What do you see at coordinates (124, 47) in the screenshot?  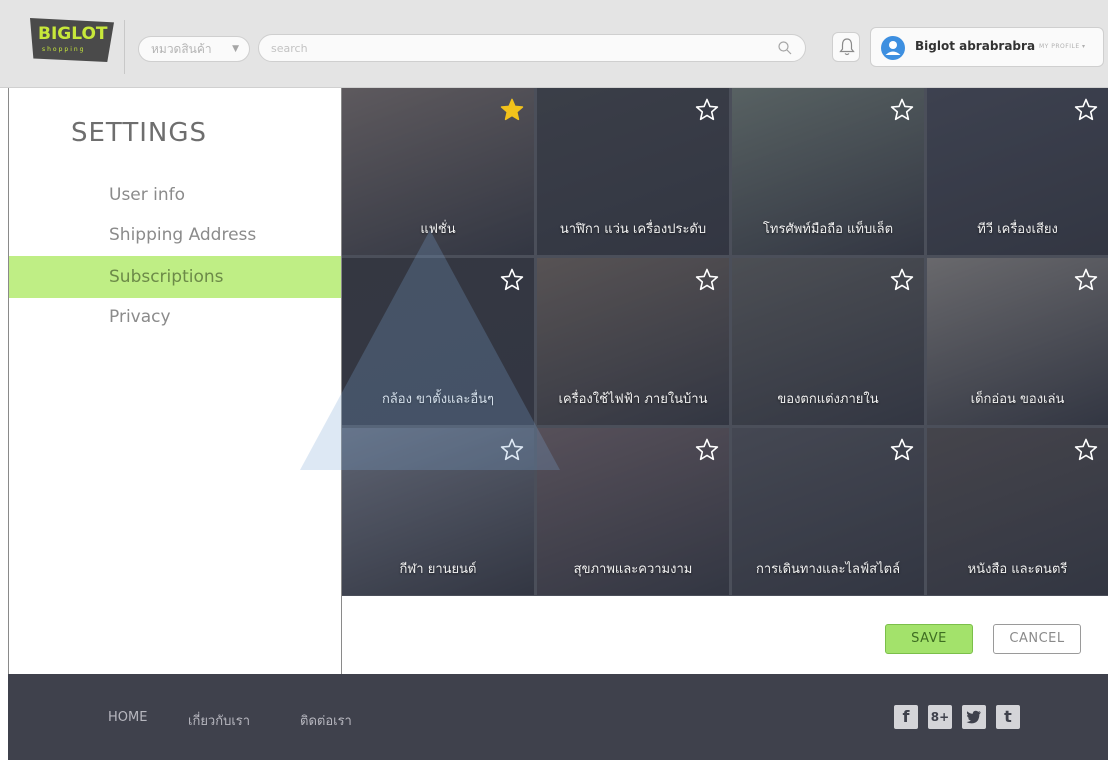 I see `header-divider` at bounding box center [124, 47].